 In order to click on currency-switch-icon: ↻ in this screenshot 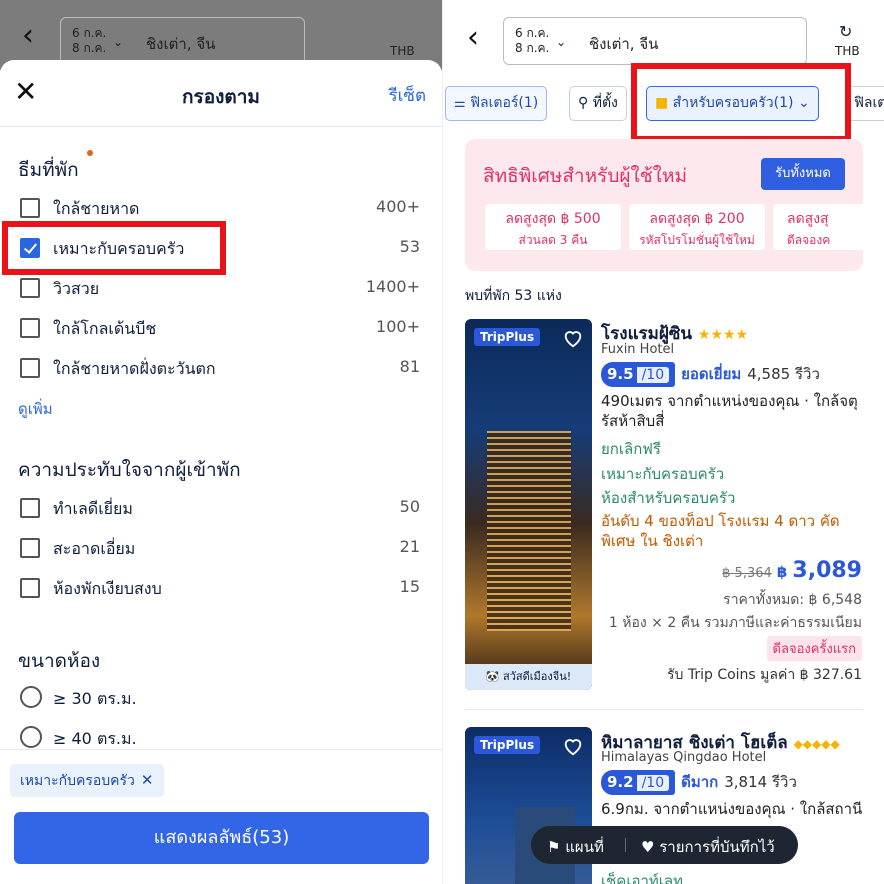, I will do `click(846, 31)`.